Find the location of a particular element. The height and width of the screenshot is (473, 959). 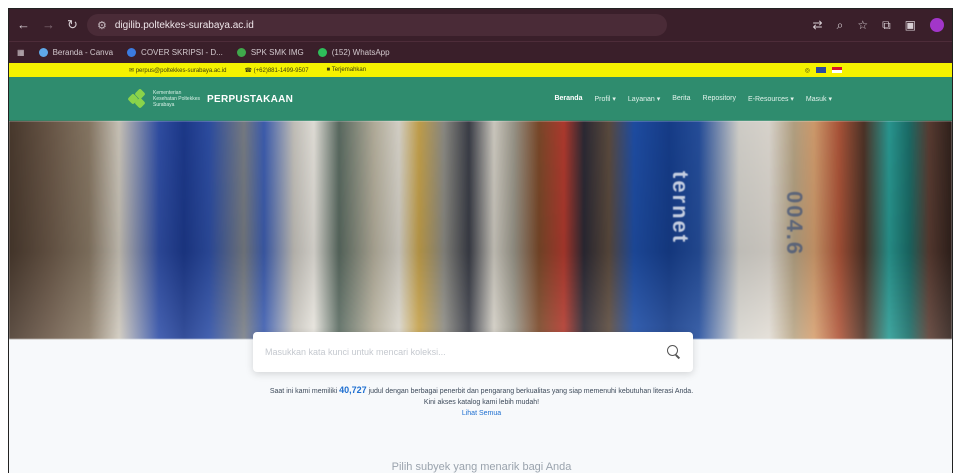

menu-item-layanan: Layanan ▾ is located at coordinates (644, 99).